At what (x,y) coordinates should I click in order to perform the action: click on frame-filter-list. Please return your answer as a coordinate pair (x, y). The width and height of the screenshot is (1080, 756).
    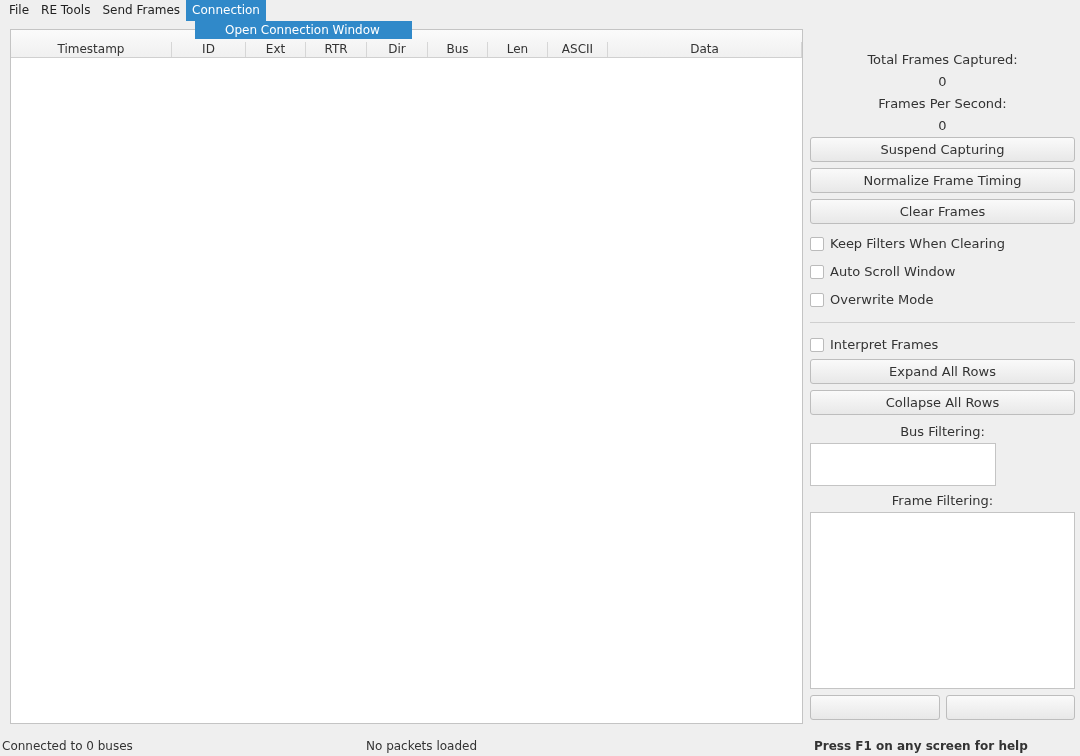
    Looking at the image, I should click on (942, 600).